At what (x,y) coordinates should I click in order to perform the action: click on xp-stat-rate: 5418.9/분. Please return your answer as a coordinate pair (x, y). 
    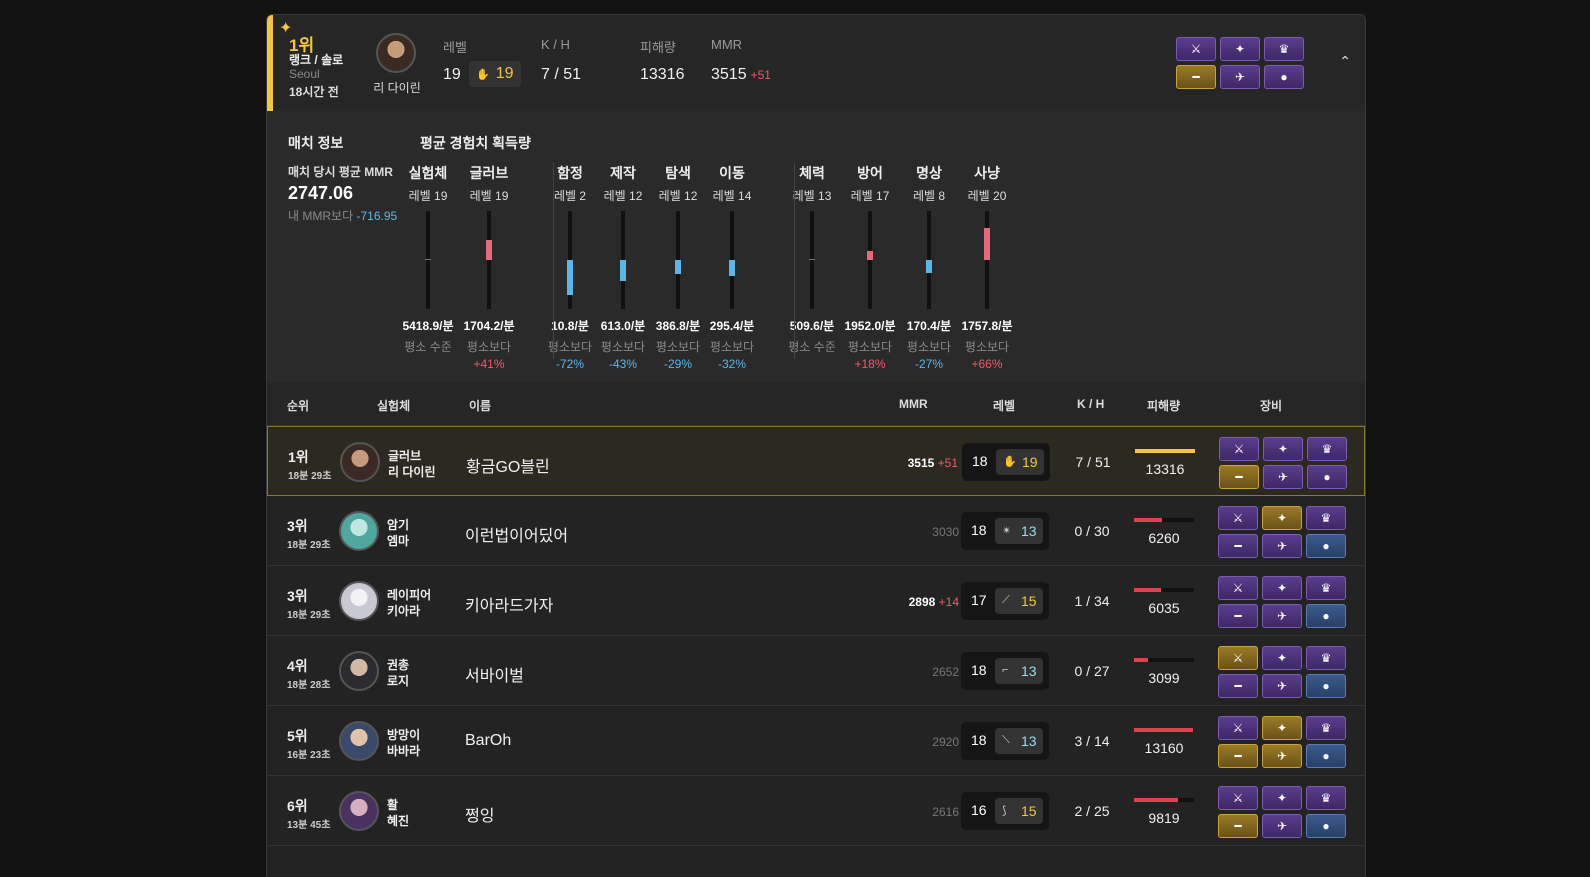
    Looking at the image, I should click on (428, 326).